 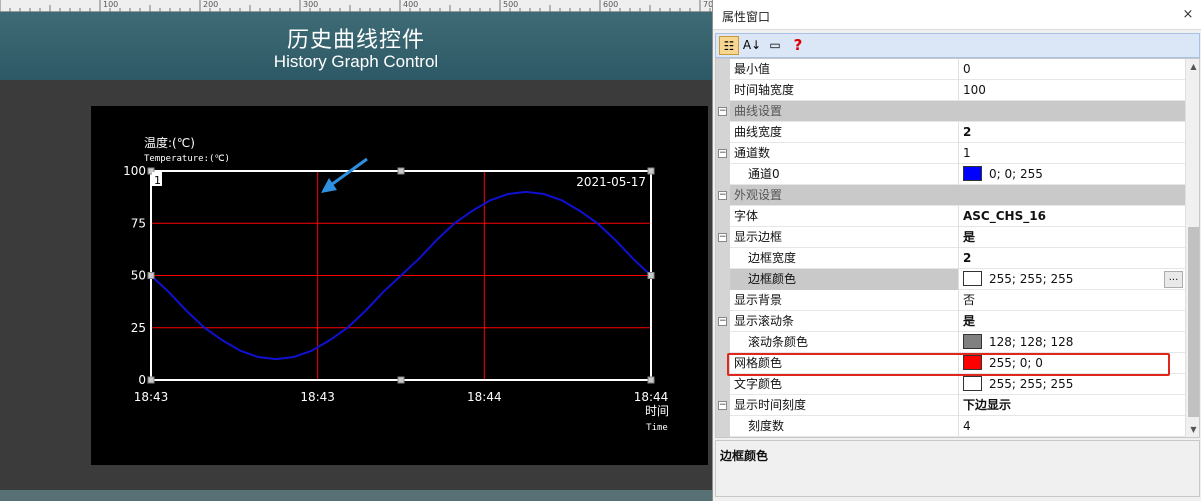 I want to click on property-row: 网格颜色 255; 0; 0, so click(x=950, y=363).